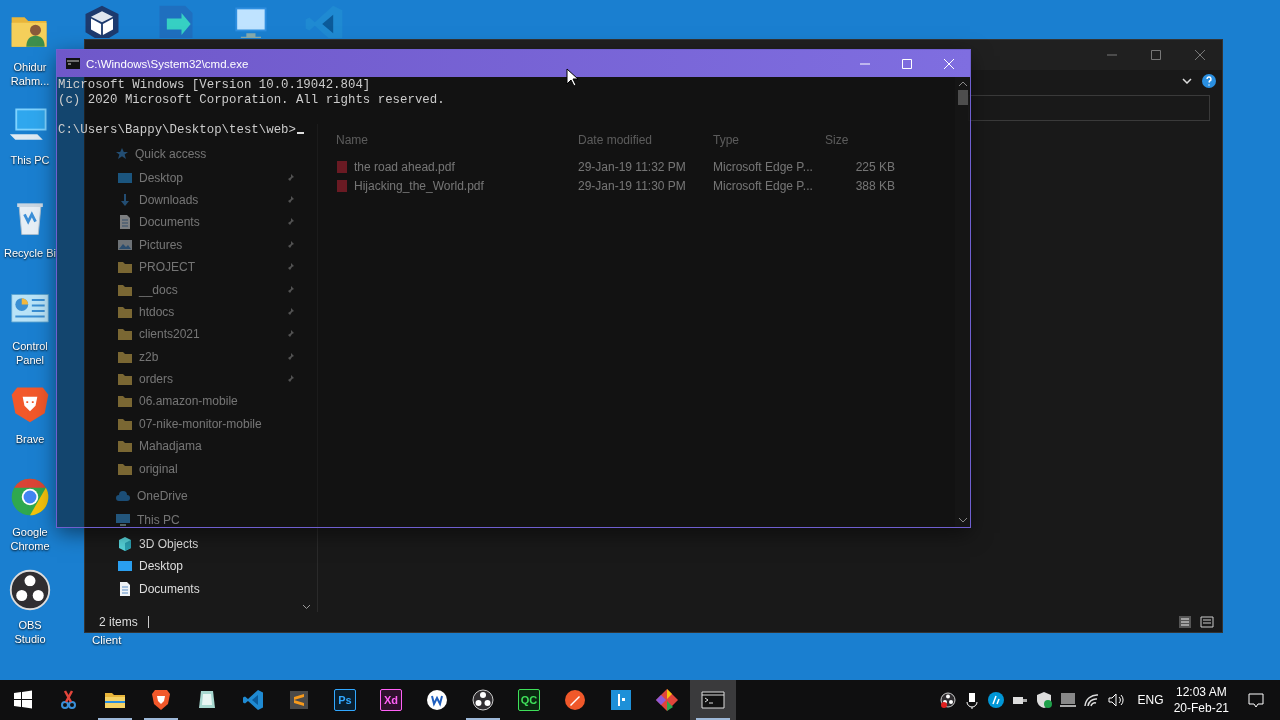  Describe the element at coordinates (1201, 692) in the screenshot. I see `clock-time: 12:03 AM` at that location.